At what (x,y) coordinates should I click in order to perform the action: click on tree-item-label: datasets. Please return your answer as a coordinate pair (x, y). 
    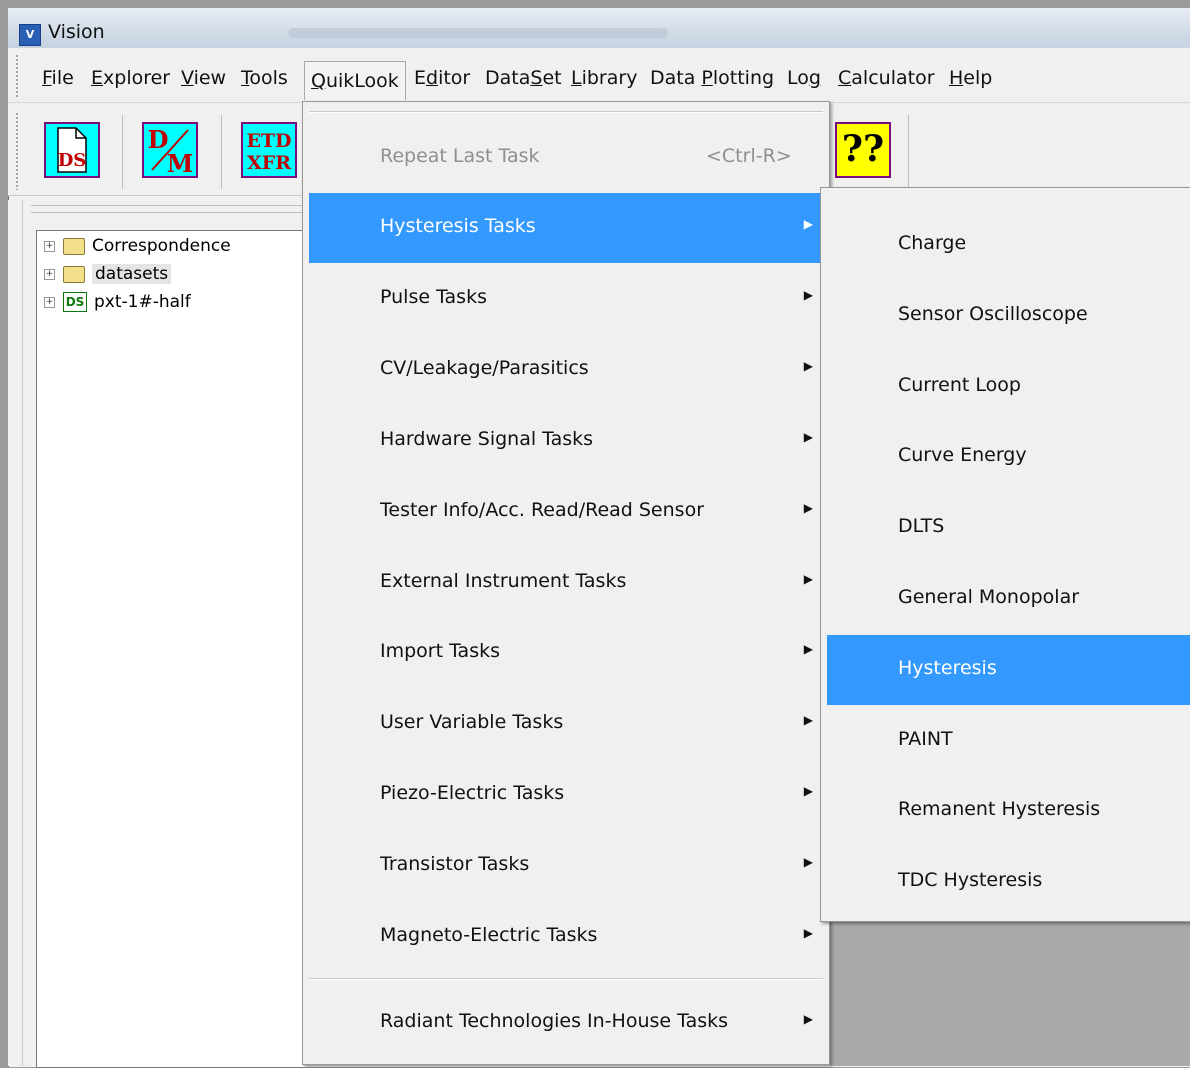
    Looking at the image, I should click on (132, 274).